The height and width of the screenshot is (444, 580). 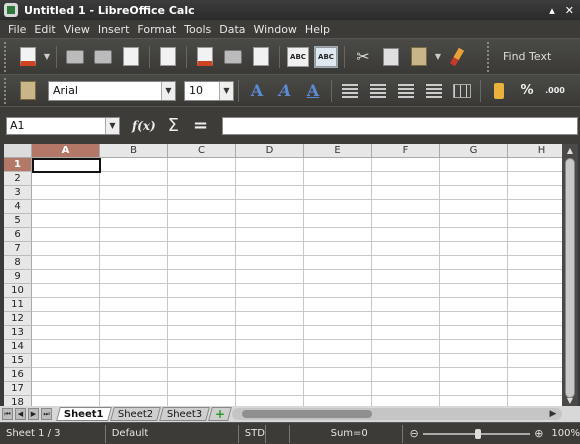 What do you see at coordinates (46, 414) in the screenshot?
I see `last-sheet-icon: ⏭` at bounding box center [46, 414].